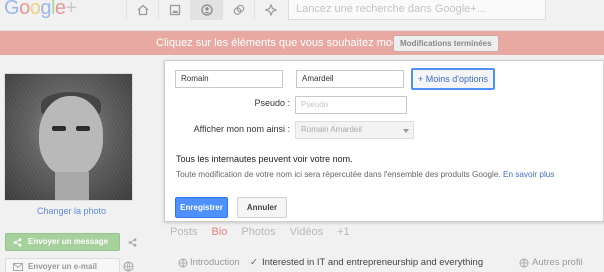 The height and width of the screenshot is (272, 604). I want to click on tab-videos: Vidéos, so click(306, 232).